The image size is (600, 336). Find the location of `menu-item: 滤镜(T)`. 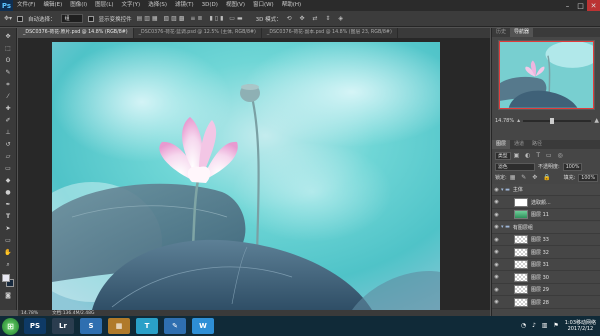

menu-item: 滤镜(T) is located at coordinates (184, 5).